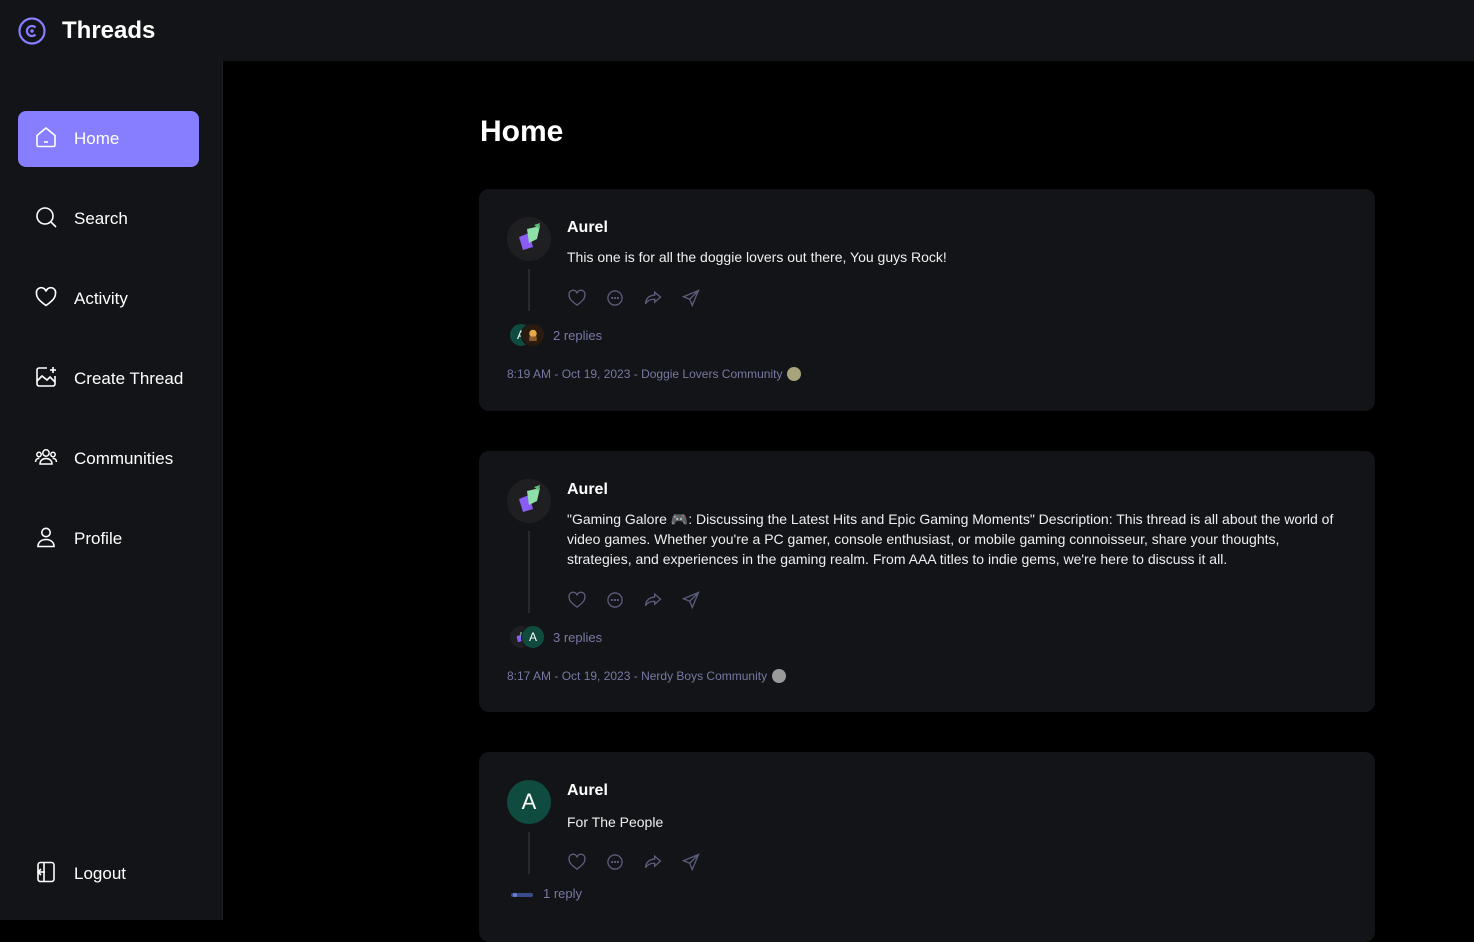 Image resolution: width=1474 pixels, height=942 pixels. What do you see at coordinates (100, 873) in the screenshot?
I see `logout-label: Logout` at bounding box center [100, 873].